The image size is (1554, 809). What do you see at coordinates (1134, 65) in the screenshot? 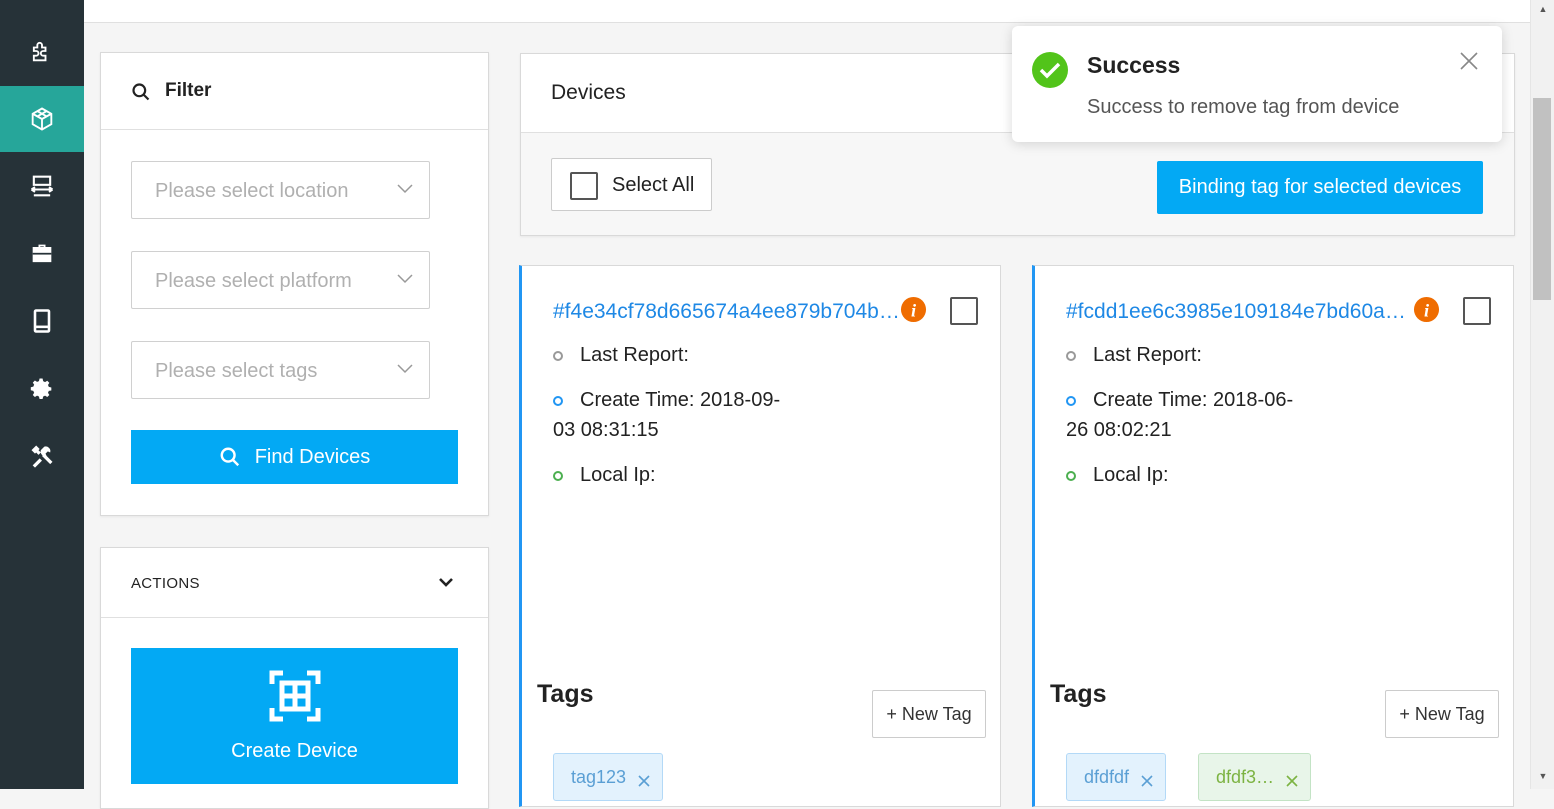
I see `toast-title: Success` at bounding box center [1134, 65].